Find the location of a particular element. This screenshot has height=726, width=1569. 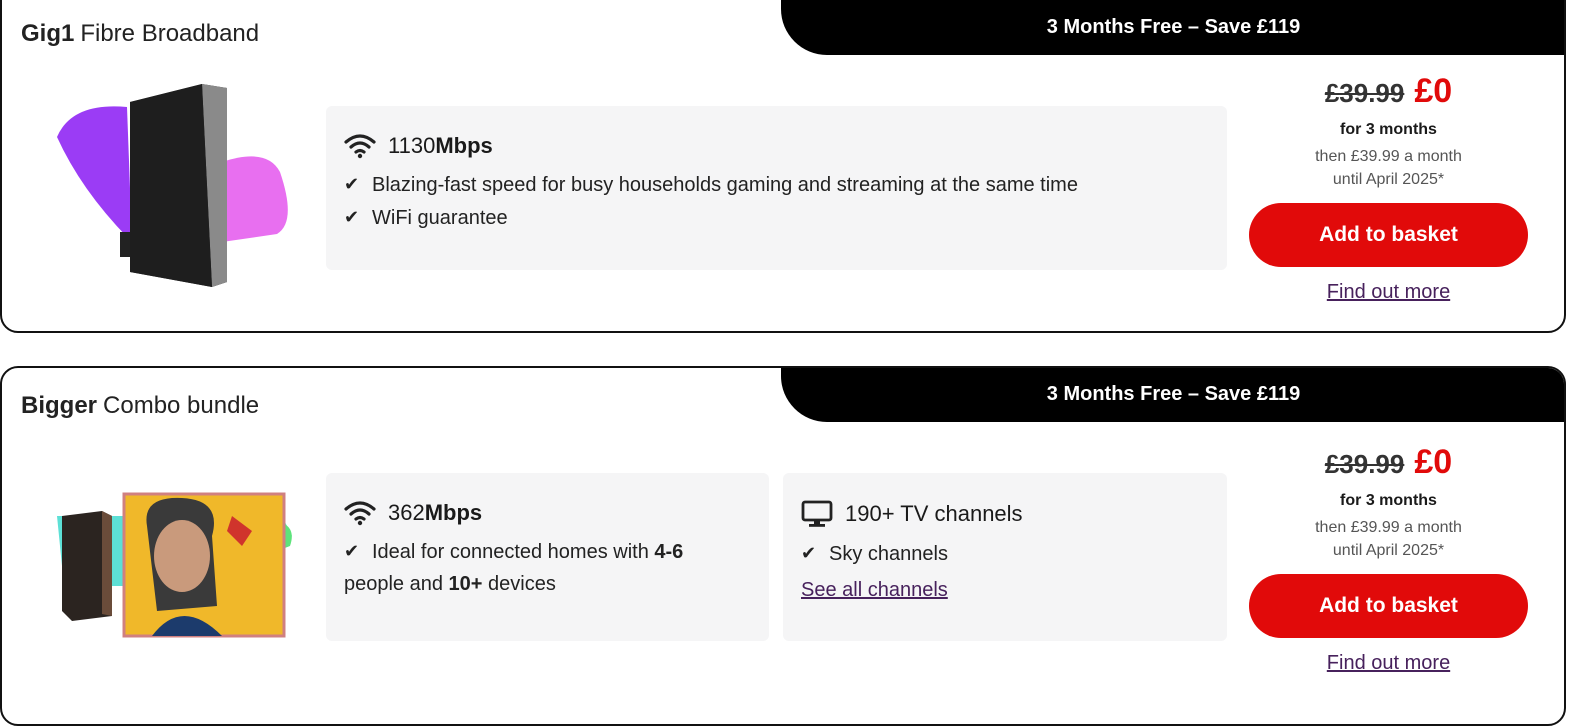

product-title: Gig1 Fibre Broadband is located at coordinates (140, 34).